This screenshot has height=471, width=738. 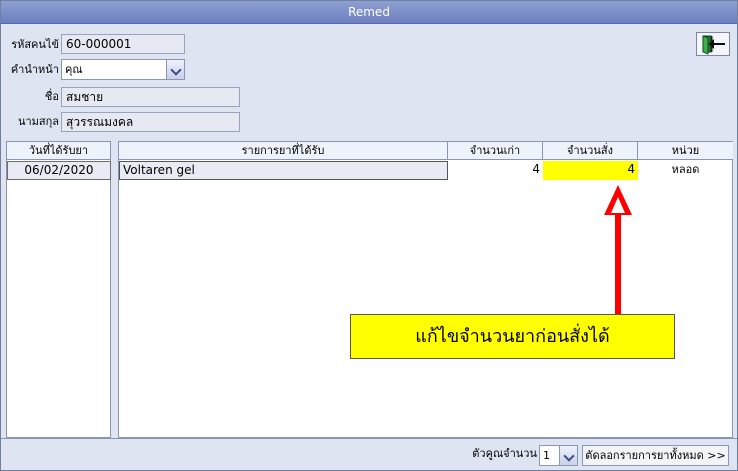 What do you see at coordinates (685, 151) in the screenshot?
I see `unit-header: หน่วย` at bounding box center [685, 151].